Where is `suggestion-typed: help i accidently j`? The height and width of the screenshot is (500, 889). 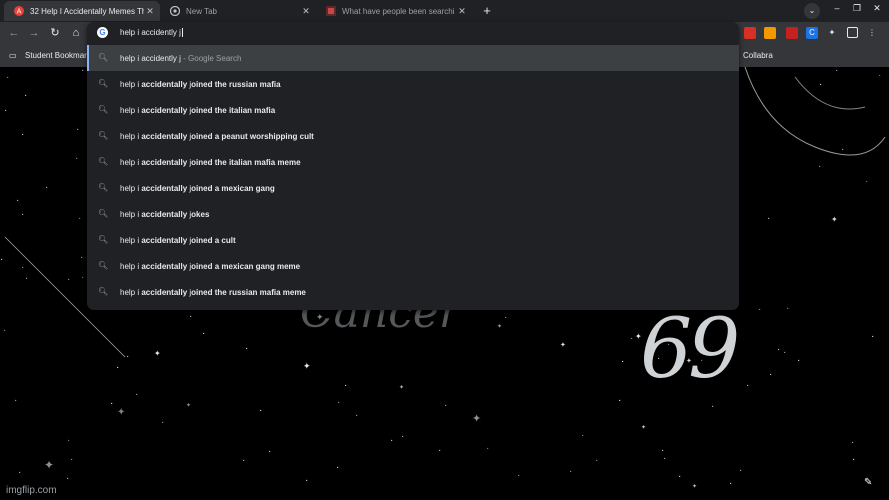
suggestion-typed: help i accidently j is located at coordinates (150, 58).